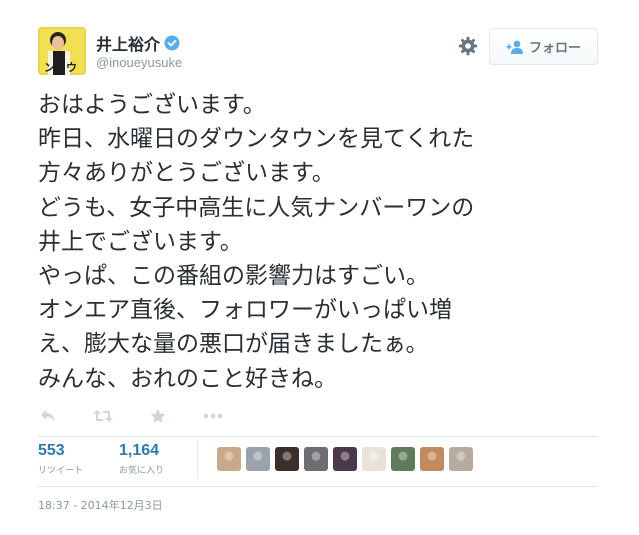 This screenshot has width=639, height=535. I want to click on reply-button, so click(48, 416).